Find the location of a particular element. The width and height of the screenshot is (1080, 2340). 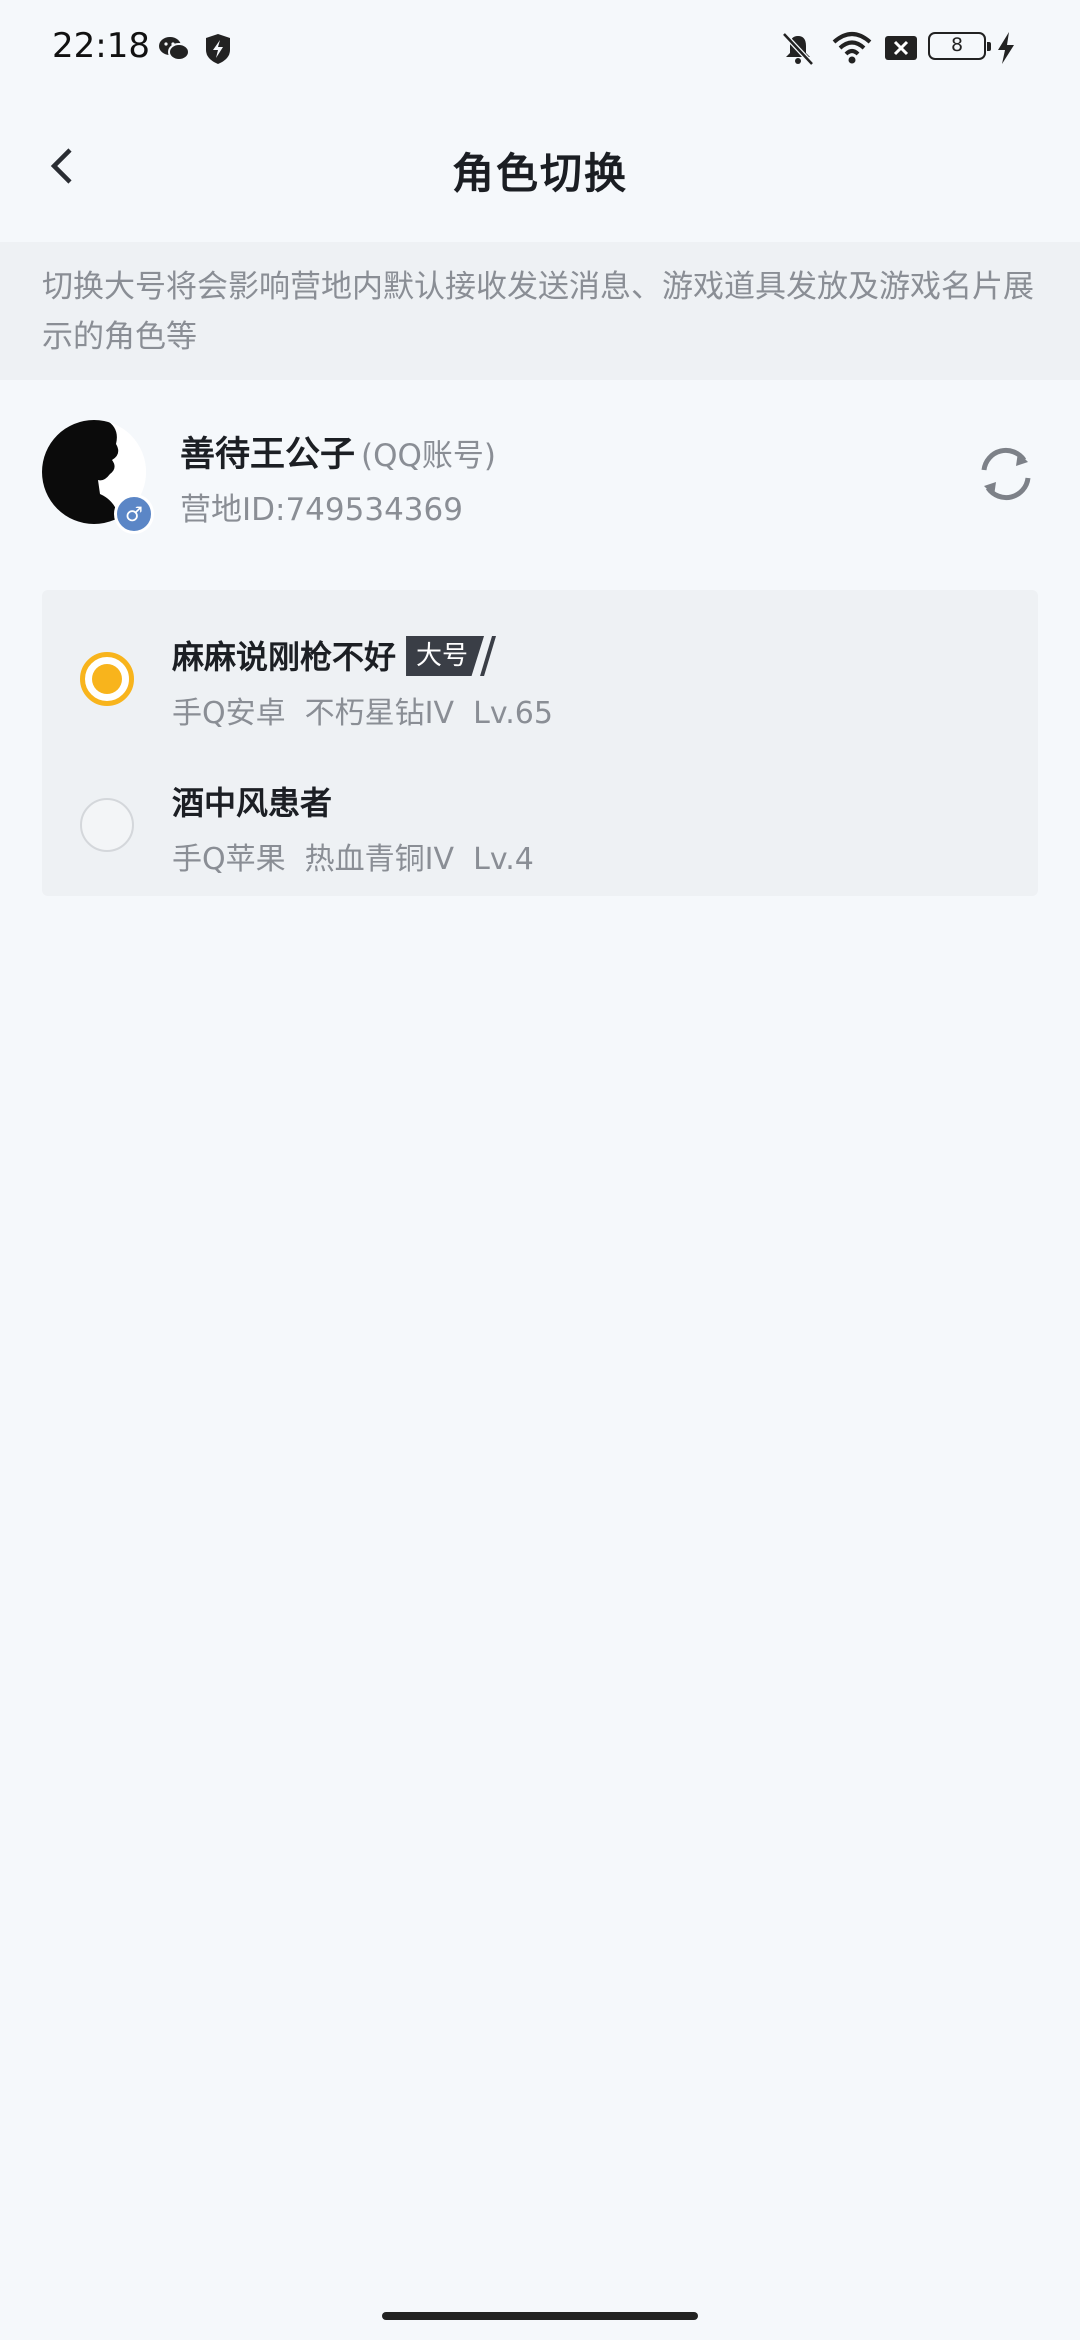

account-type: (QQ账号) is located at coordinates (429, 456).